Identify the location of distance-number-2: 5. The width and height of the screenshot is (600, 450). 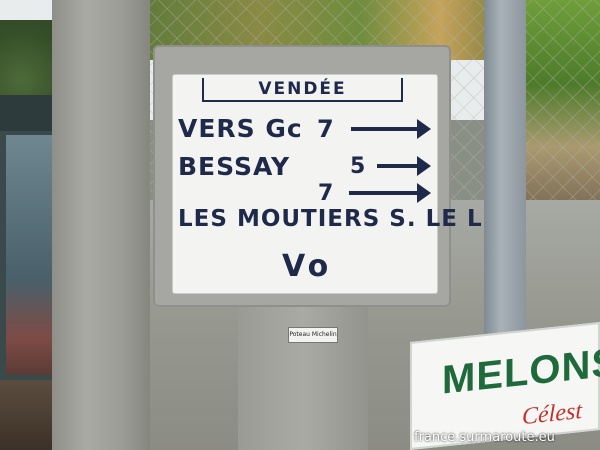
(358, 166).